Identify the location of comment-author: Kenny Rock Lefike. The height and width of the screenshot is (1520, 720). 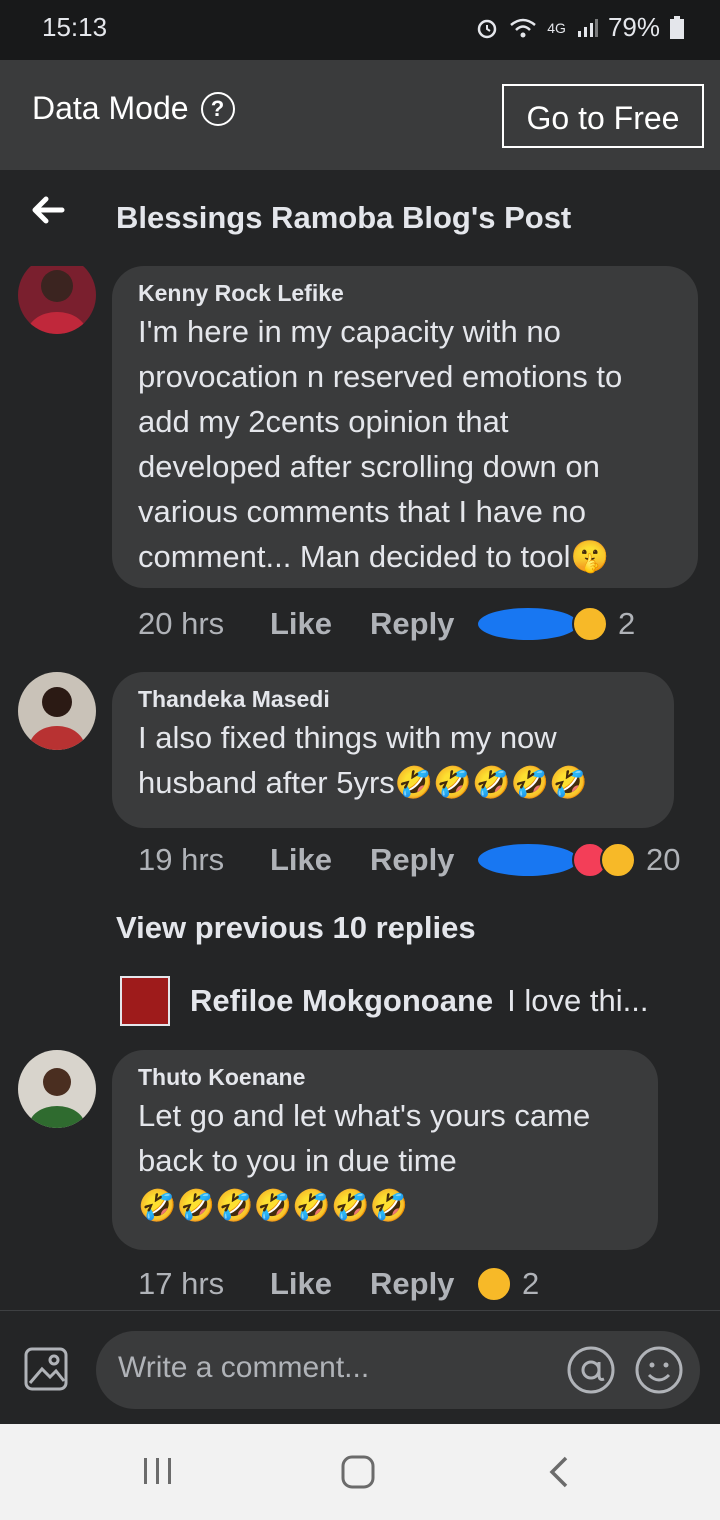
(406, 293).